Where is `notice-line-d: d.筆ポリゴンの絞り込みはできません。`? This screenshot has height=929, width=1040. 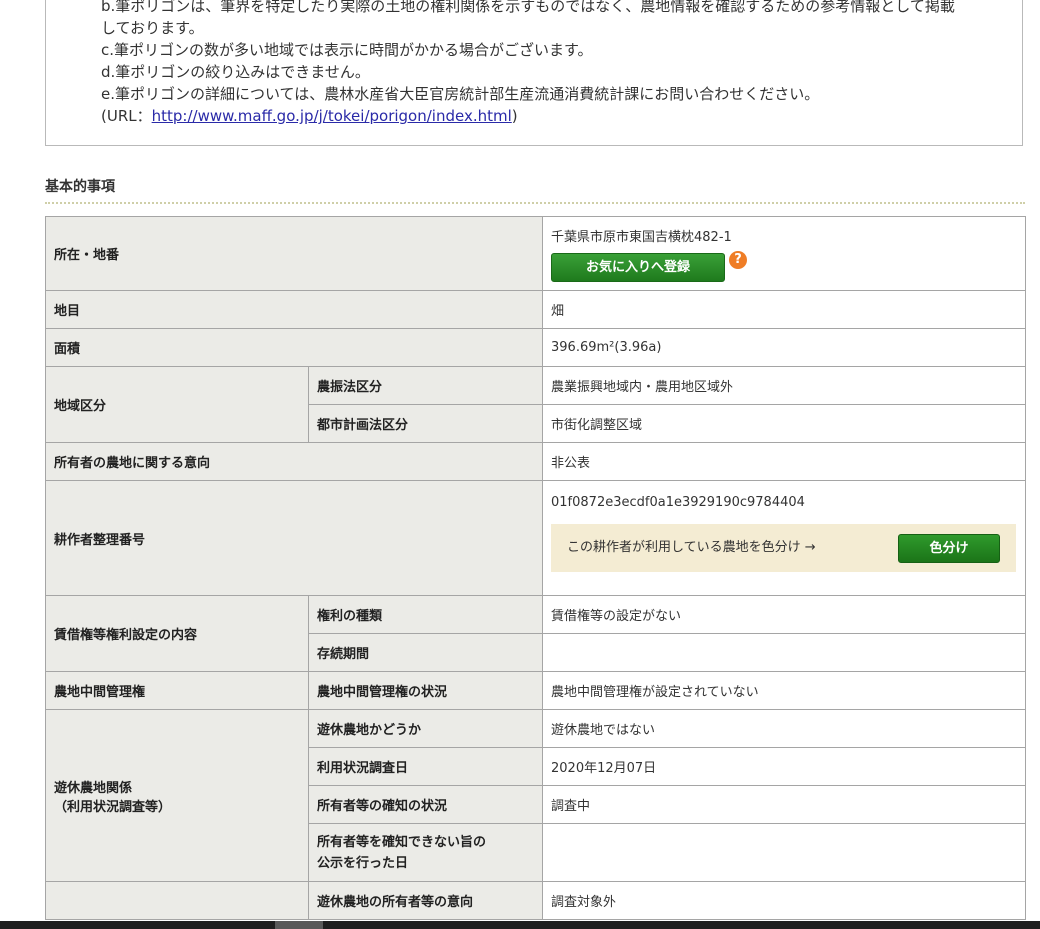
notice-line-d: d.筆ポリゴンの絞り込みはできません。 is located at coordinates (235, 72).